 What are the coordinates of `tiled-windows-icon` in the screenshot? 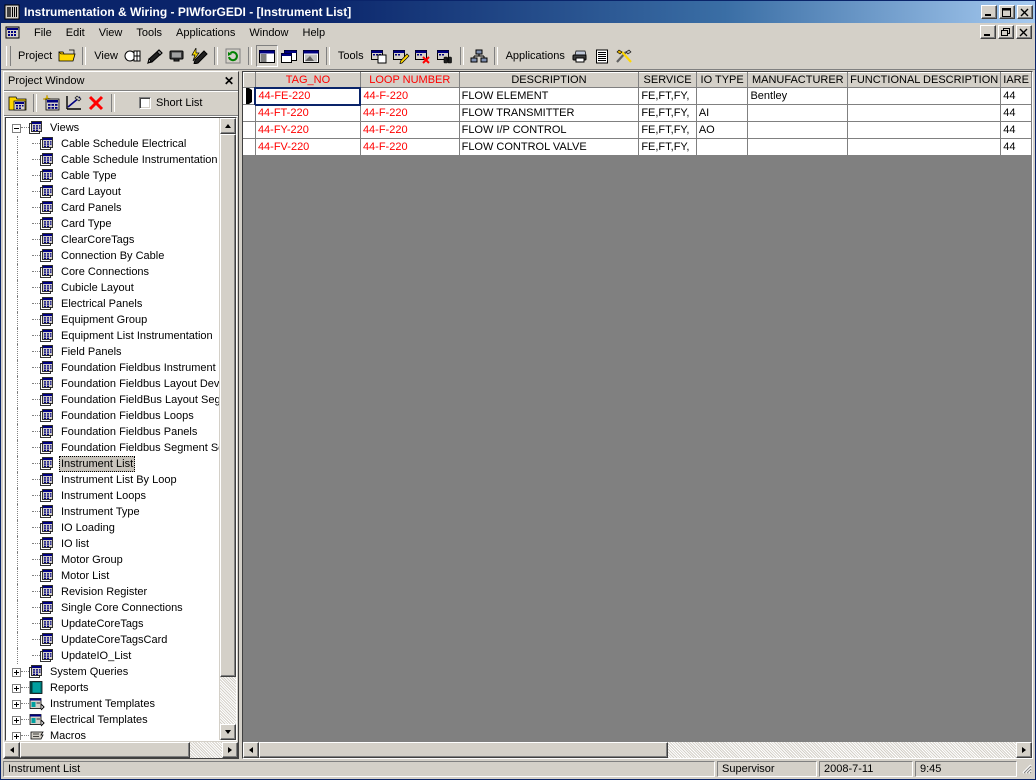 It's located at (289, 56).